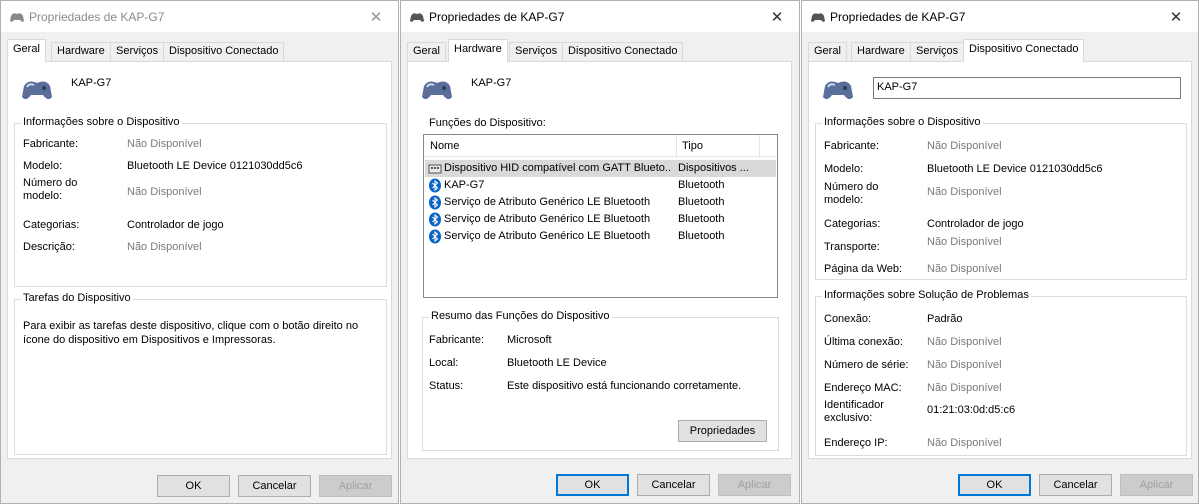 The image size is (1199, 504). I want to click on list-item: KAP-G7 Bluetooth, so click(600, 185).